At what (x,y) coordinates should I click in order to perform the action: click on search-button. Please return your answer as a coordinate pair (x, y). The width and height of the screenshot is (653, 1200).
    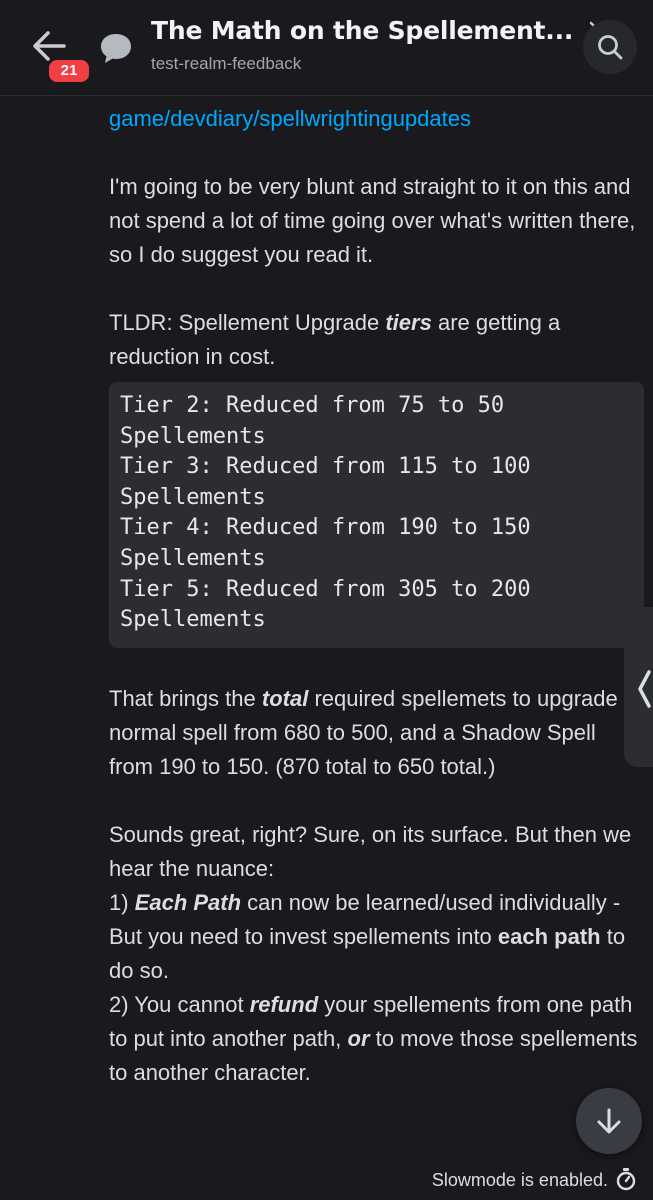
    Looking at the image, I should click on (610, 47).